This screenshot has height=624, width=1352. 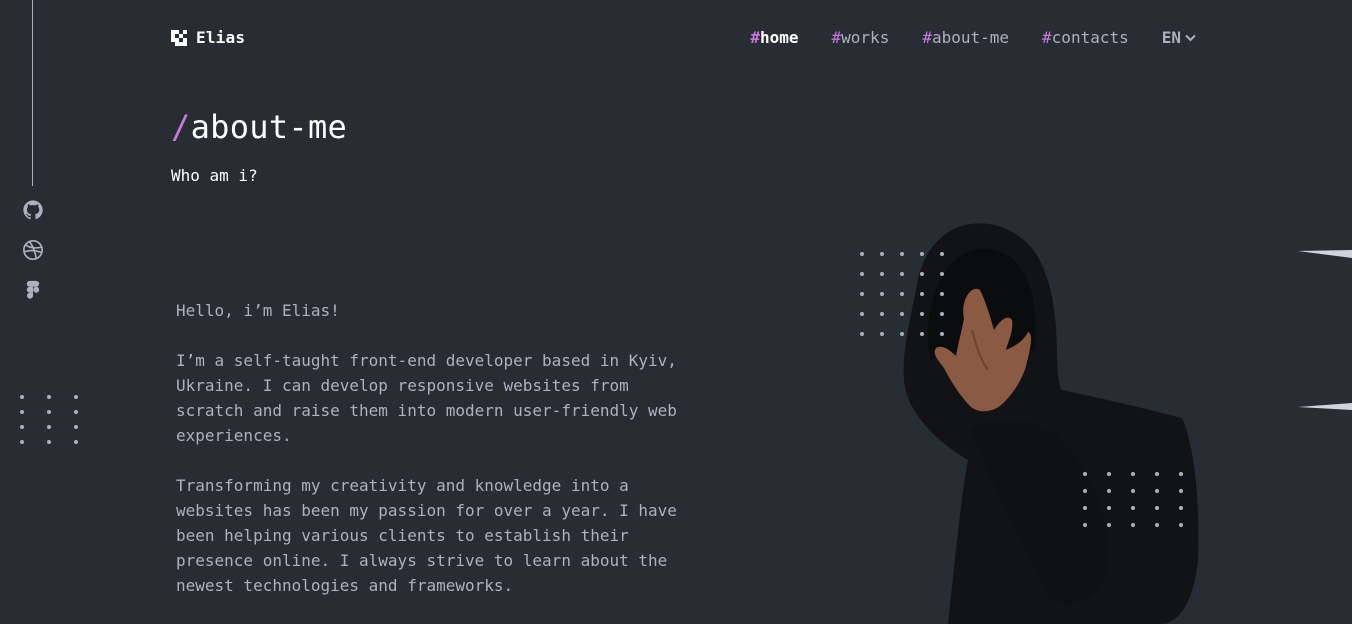 What do you see at coordinates (214, 175) in the screenshot?
I see `page-subtitle: Who am i?` at bounding box center [214, 175].